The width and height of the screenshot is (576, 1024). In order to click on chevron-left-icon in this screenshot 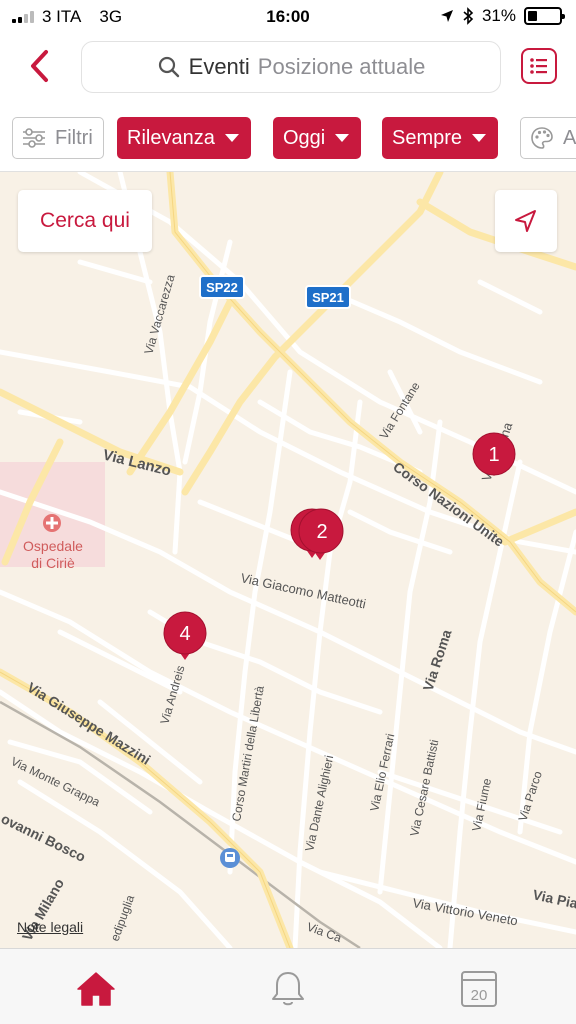, I will do `click(39, 66)`.